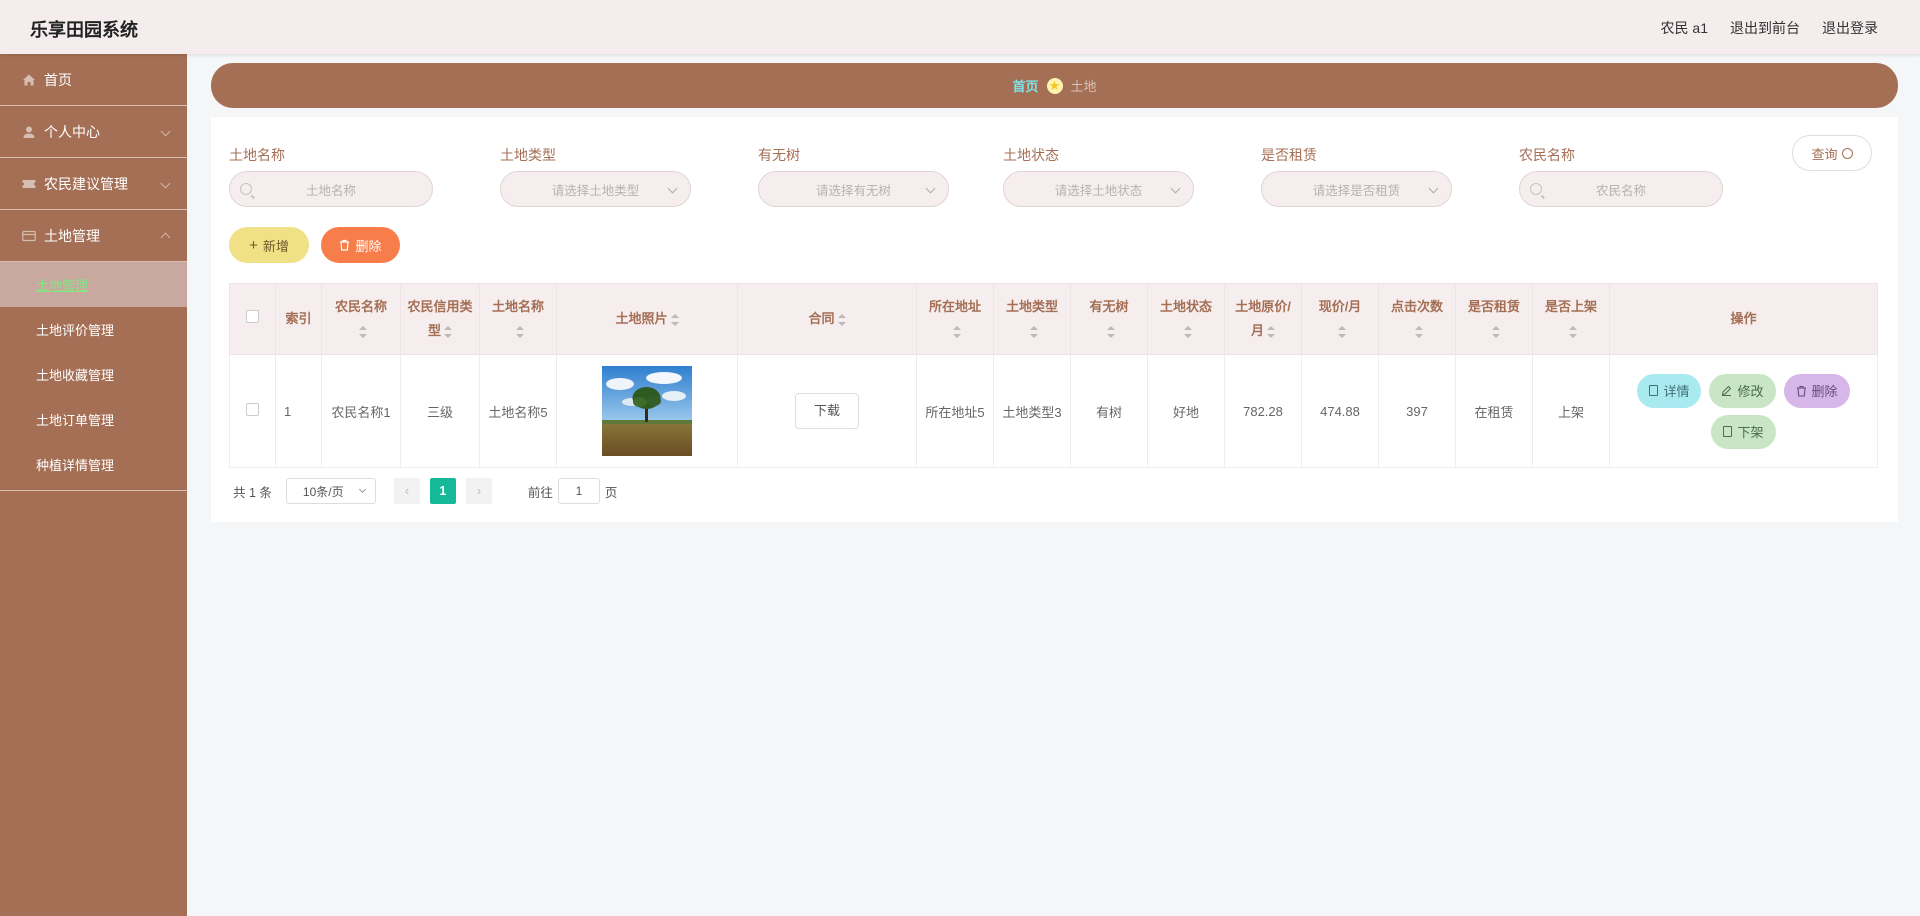 The height and width of the screenshot is (916, 1920). I want to click on current-user-label: 农民 a1, so click(1684, 28).